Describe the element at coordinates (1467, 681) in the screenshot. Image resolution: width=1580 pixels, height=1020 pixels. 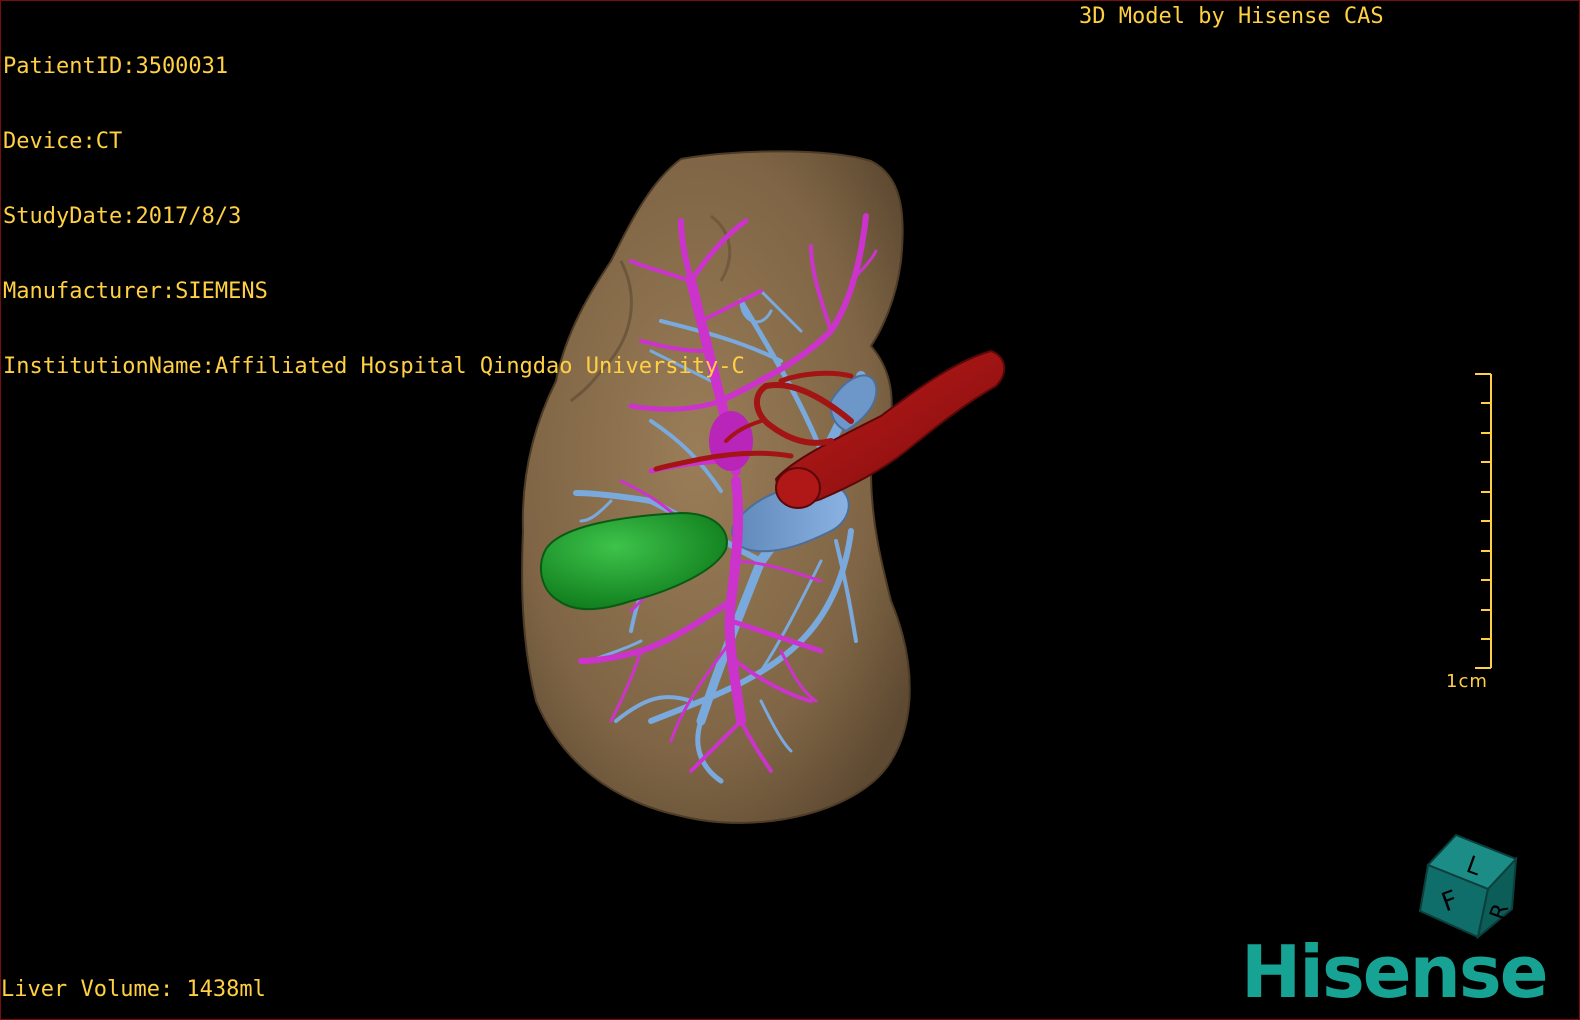
I see `scale-label: 1cm` at that location.